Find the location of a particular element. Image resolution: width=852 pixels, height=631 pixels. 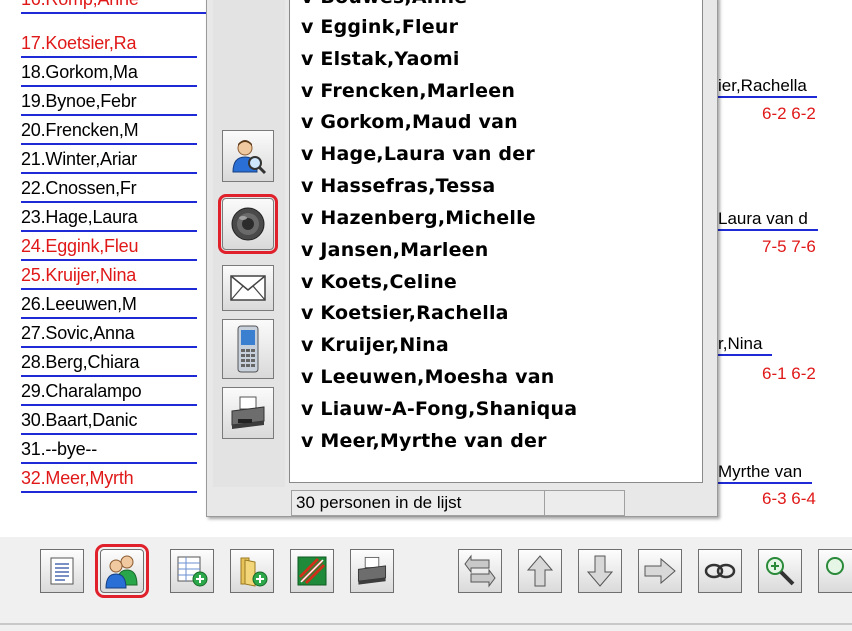

main-toolbar is located at coordinates (426, 584).